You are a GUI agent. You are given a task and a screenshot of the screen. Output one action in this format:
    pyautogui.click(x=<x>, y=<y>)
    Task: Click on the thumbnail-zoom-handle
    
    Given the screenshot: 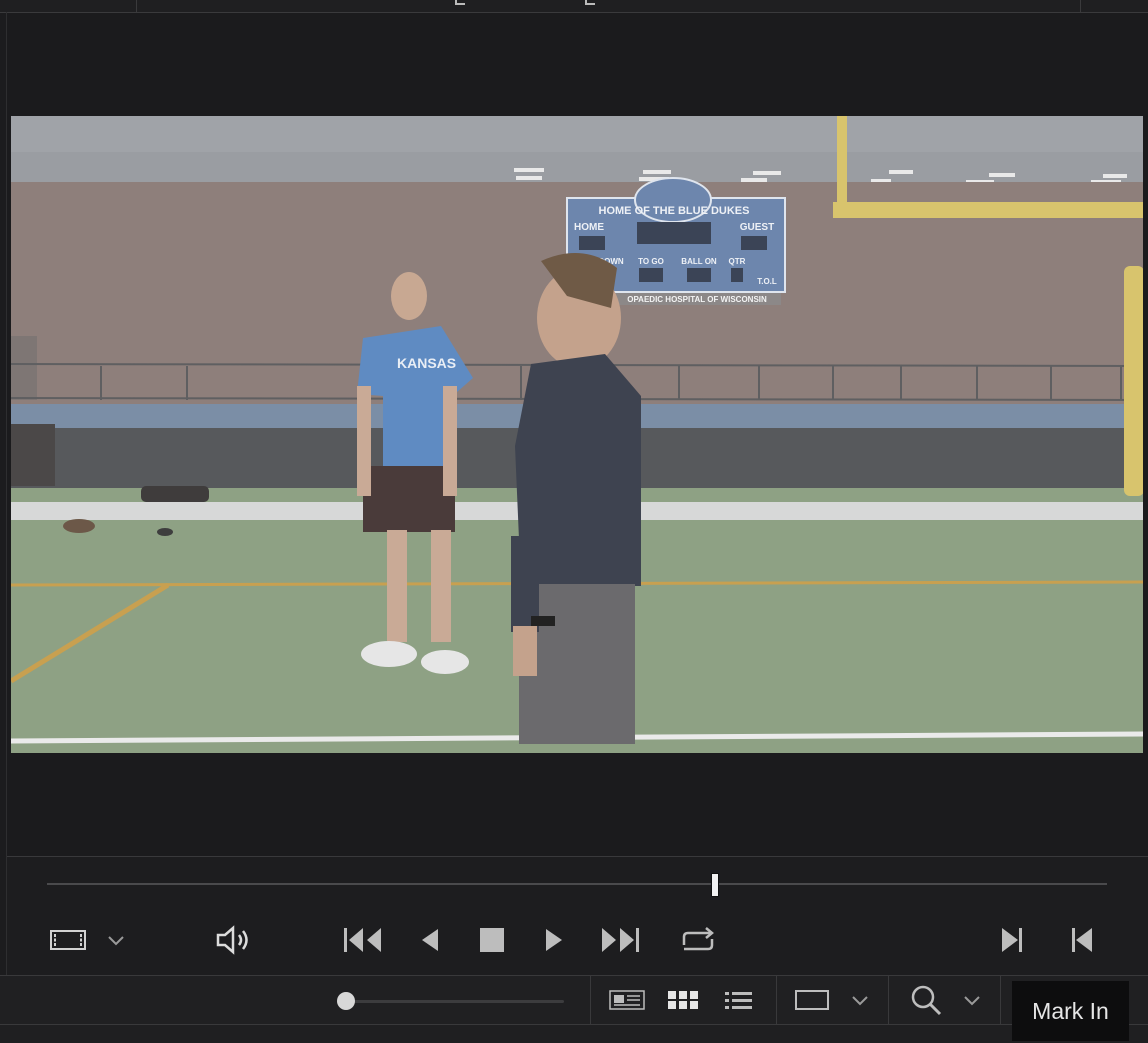 What is the action you would take?
    pyautogui.click(x=346, y=1001)
    